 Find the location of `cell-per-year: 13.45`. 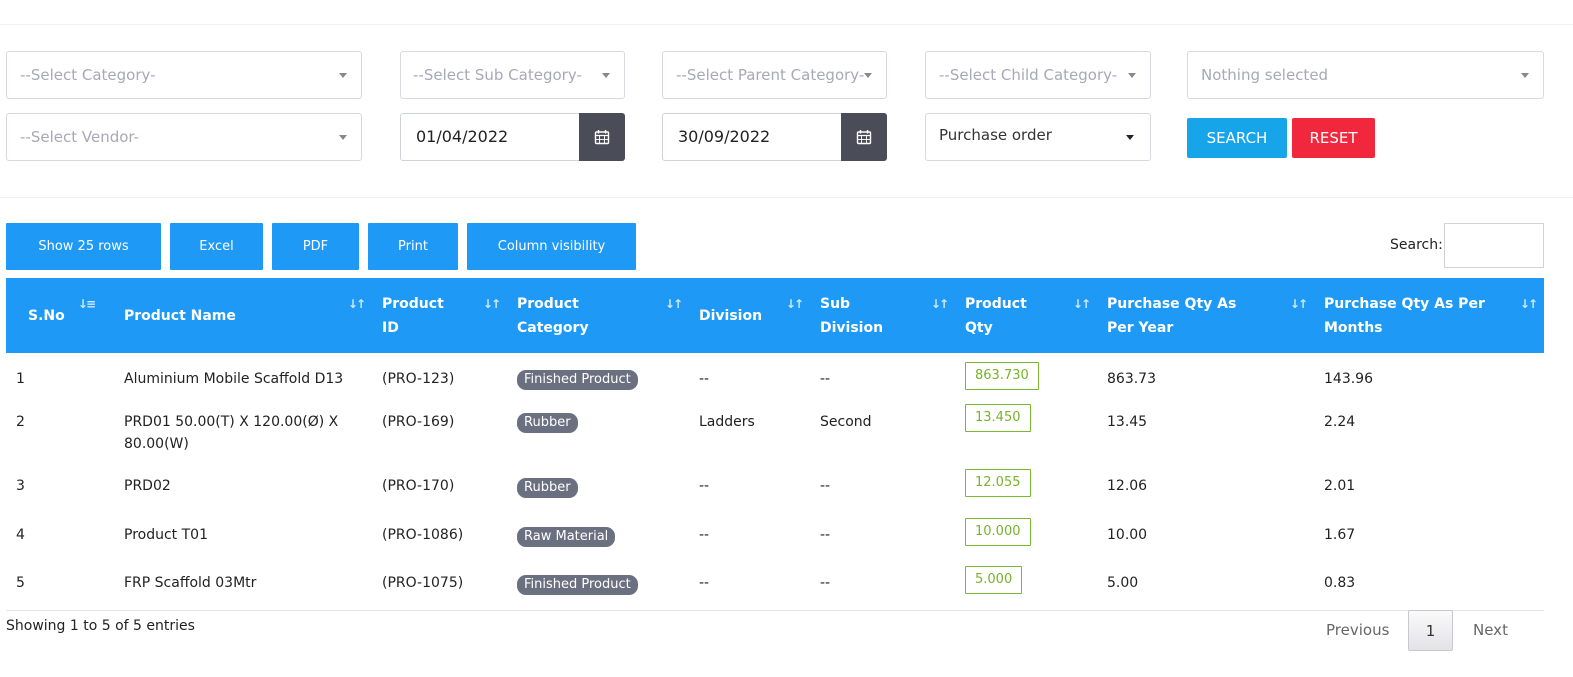

cell-per-year: 13.45 is located at coordinates (1127, 422).